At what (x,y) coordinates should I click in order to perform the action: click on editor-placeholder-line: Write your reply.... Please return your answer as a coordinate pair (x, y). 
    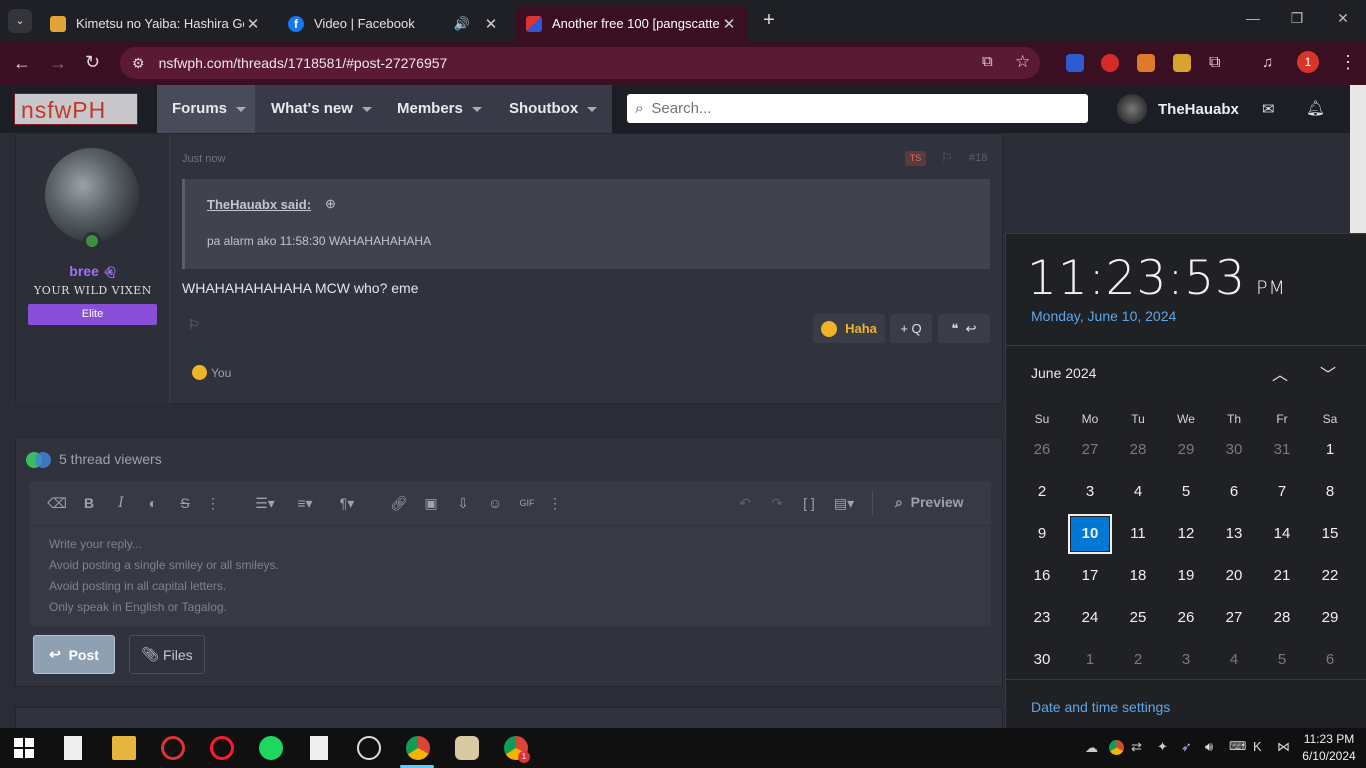
    Looking at the image, I should click on (95, 544).